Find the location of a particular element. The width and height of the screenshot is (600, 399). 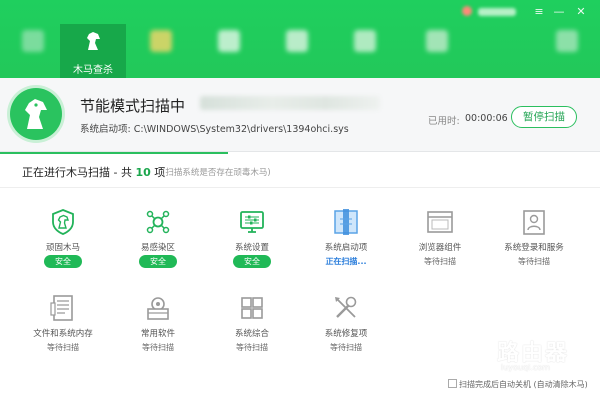

elapsed-time-label: 已用时: is located at coordinates (444, 121).